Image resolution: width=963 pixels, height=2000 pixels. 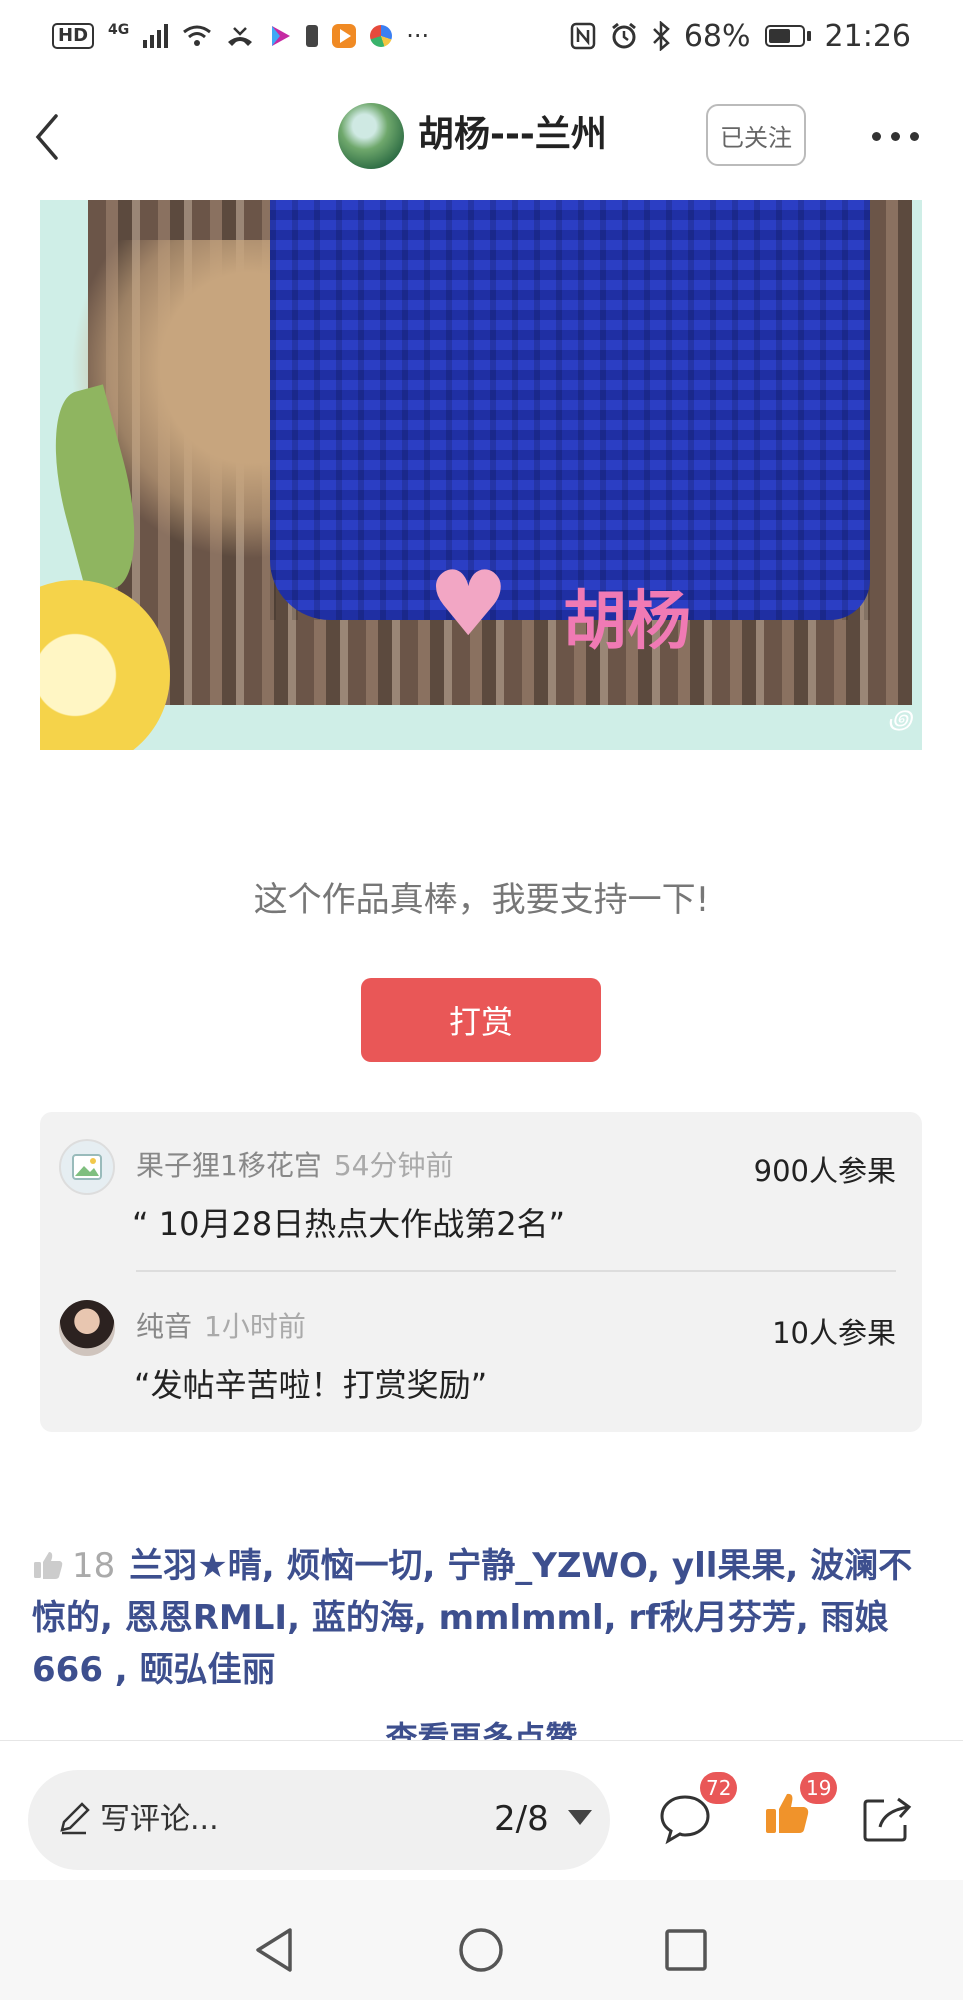 I want to click on thumbs-up-icon, so click(x=48, y=1565).